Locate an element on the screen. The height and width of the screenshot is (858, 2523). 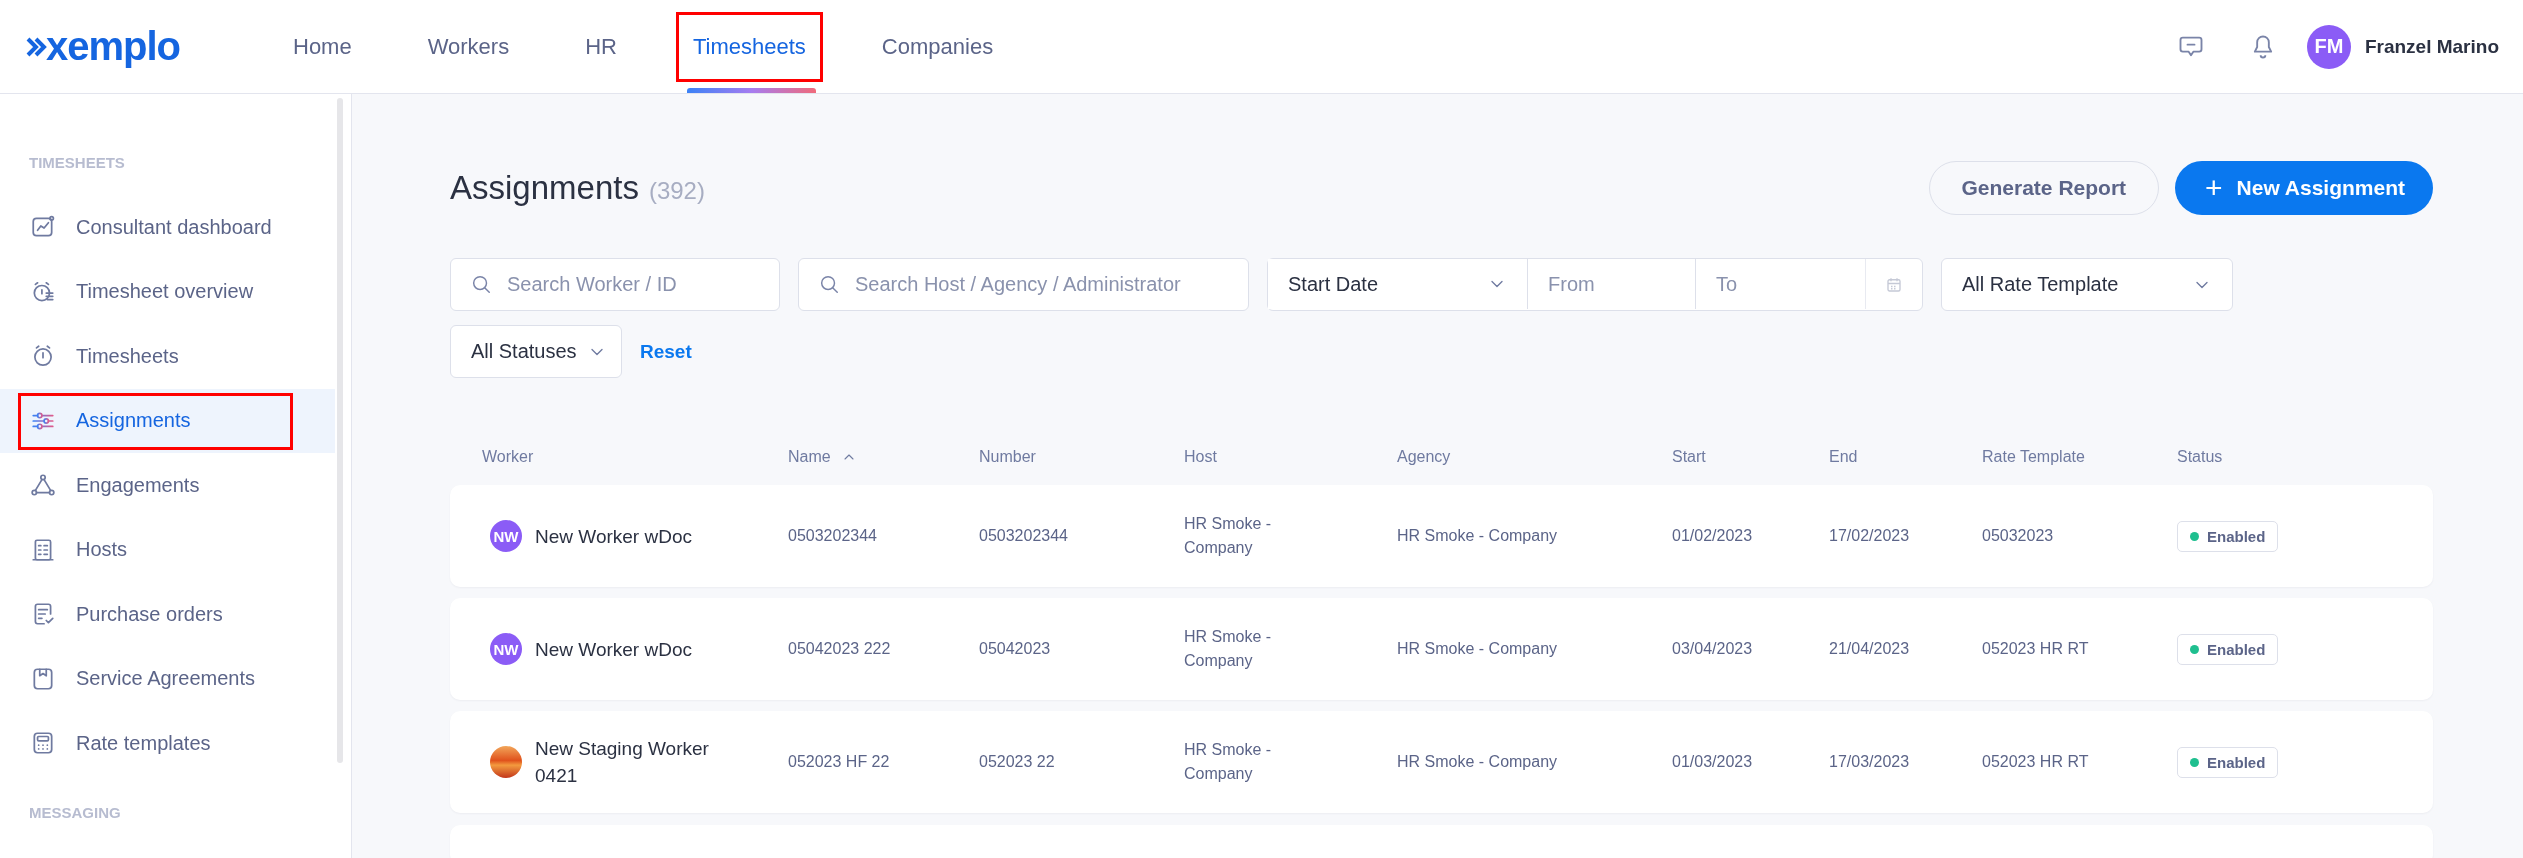
date-cell-text: 17/03/2023 is located at coordinates (1870, 762).